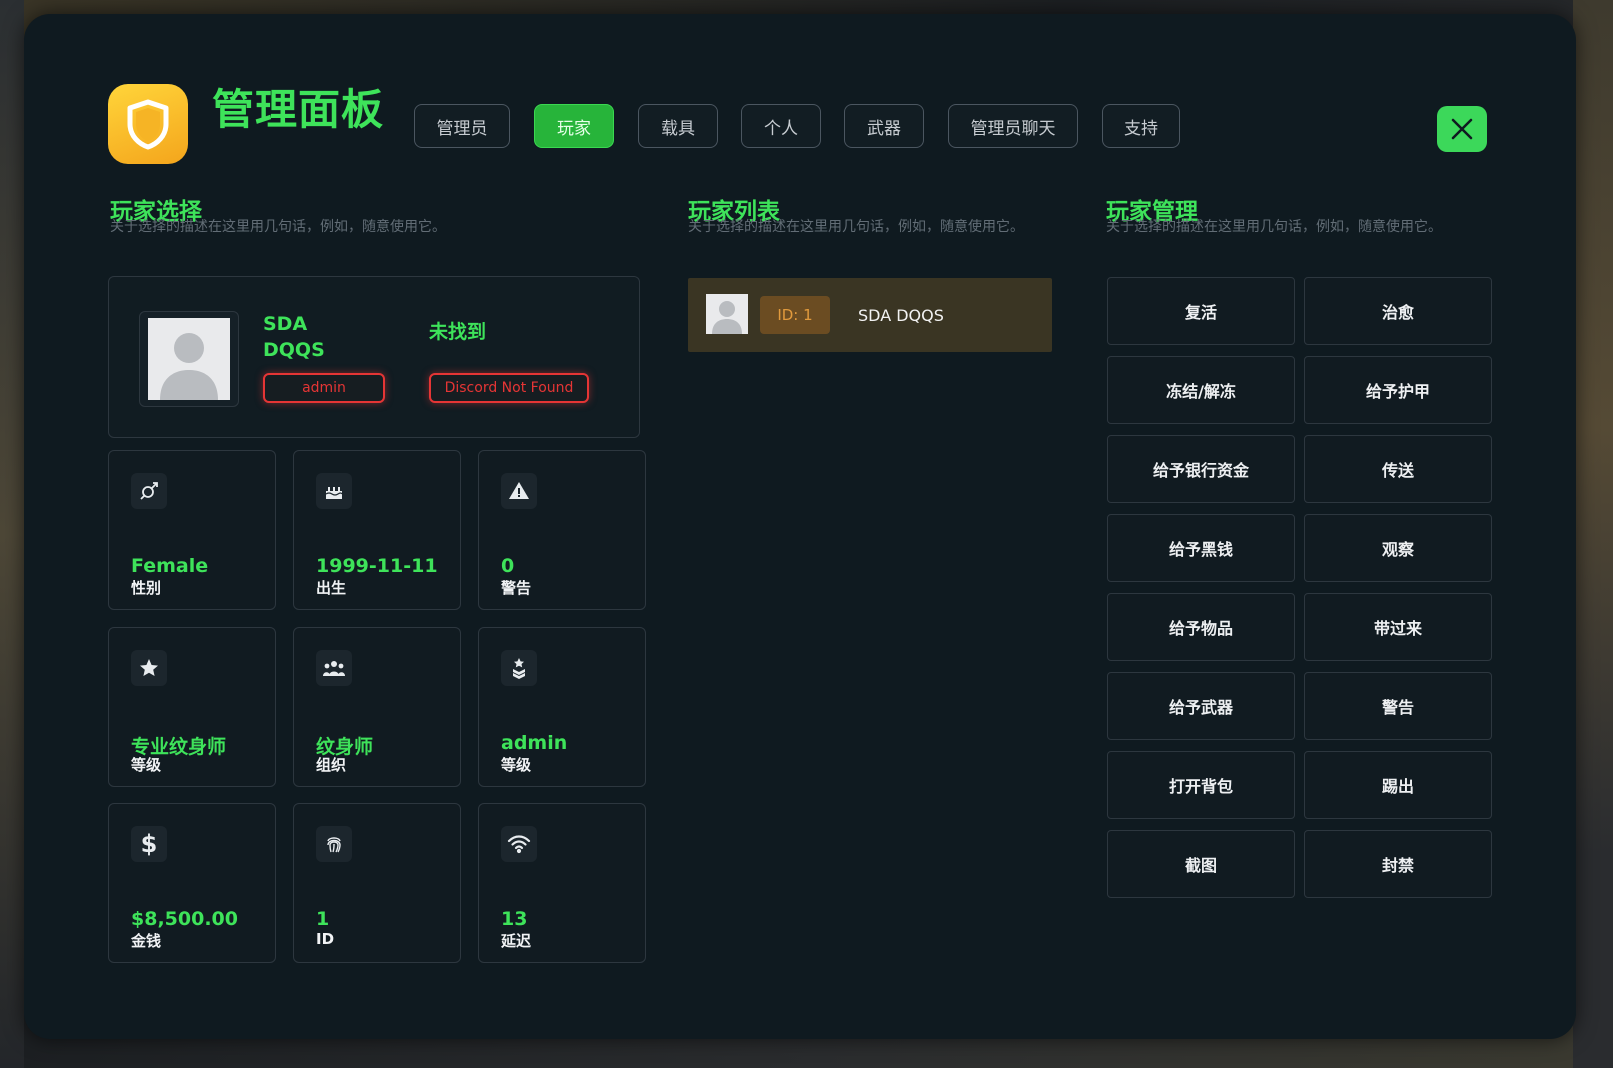  I want to click on stat-value: 1, so click(323, 919).